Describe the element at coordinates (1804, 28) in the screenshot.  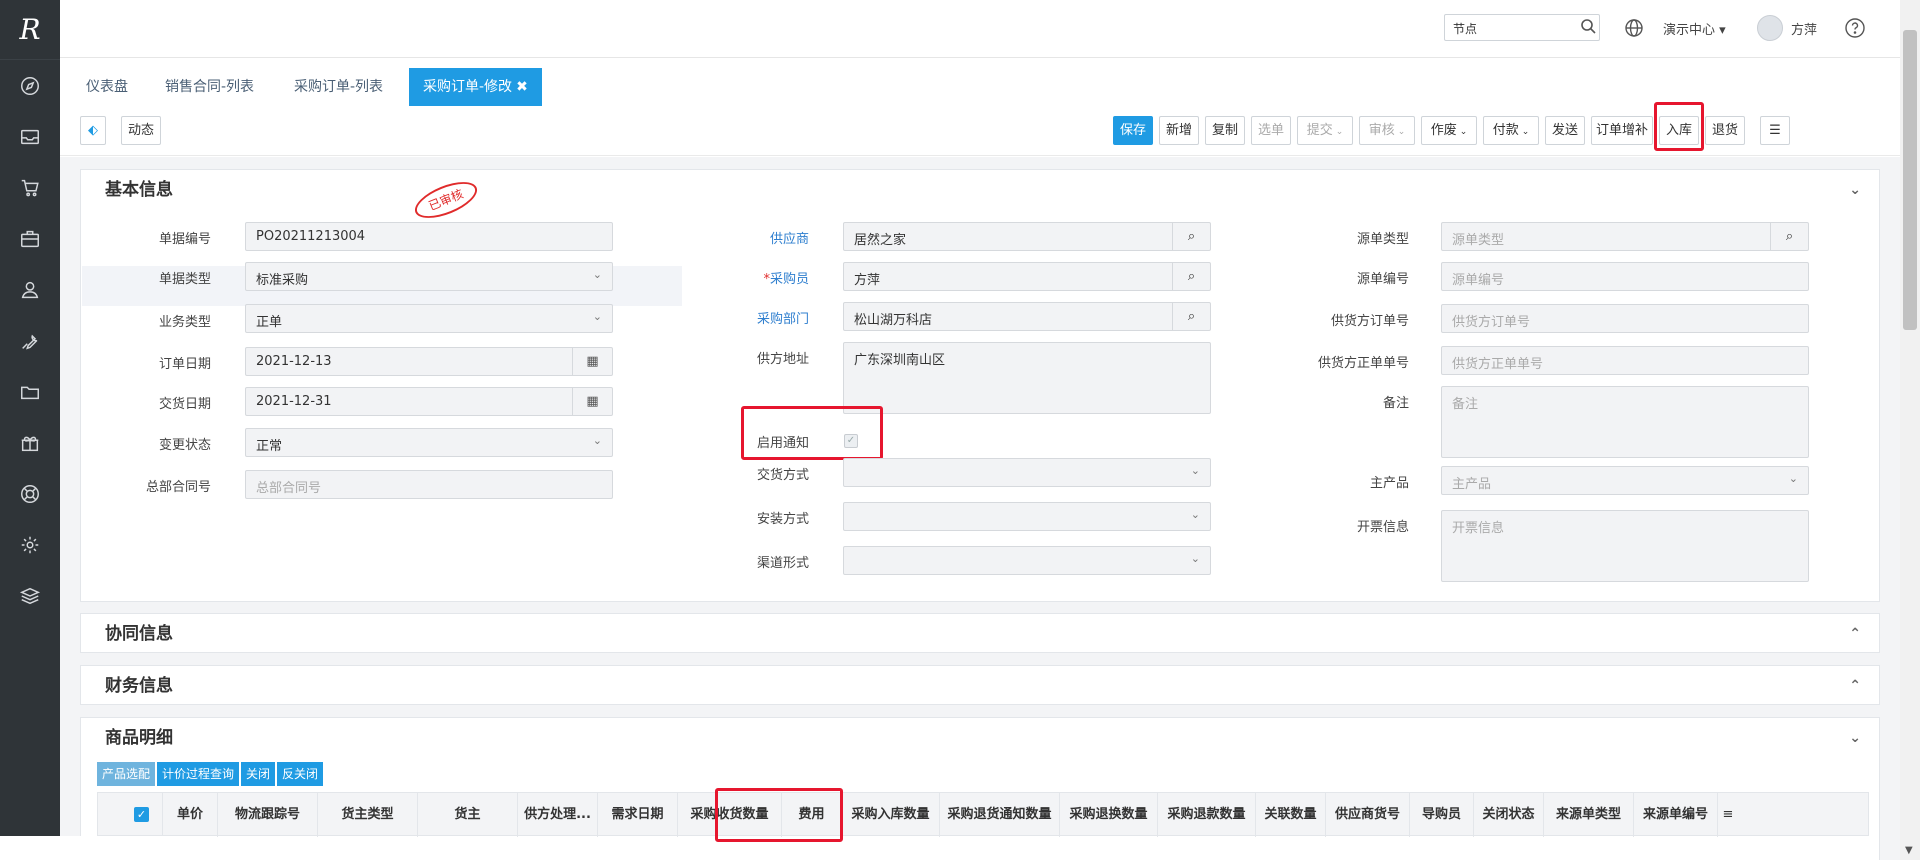
I see `user-name: 方萍` at that location.